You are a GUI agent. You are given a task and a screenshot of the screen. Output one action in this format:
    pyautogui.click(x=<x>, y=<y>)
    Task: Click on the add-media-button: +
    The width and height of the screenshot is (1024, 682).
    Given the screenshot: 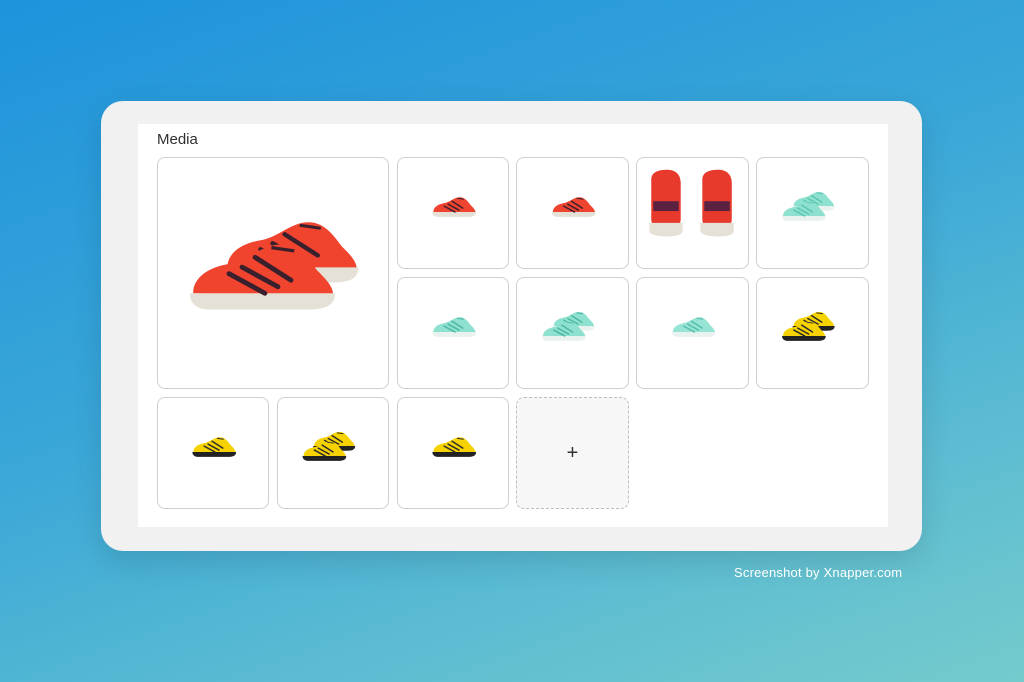 What is the action you would take?
    pyautogui.click(x=572, y=453)
    